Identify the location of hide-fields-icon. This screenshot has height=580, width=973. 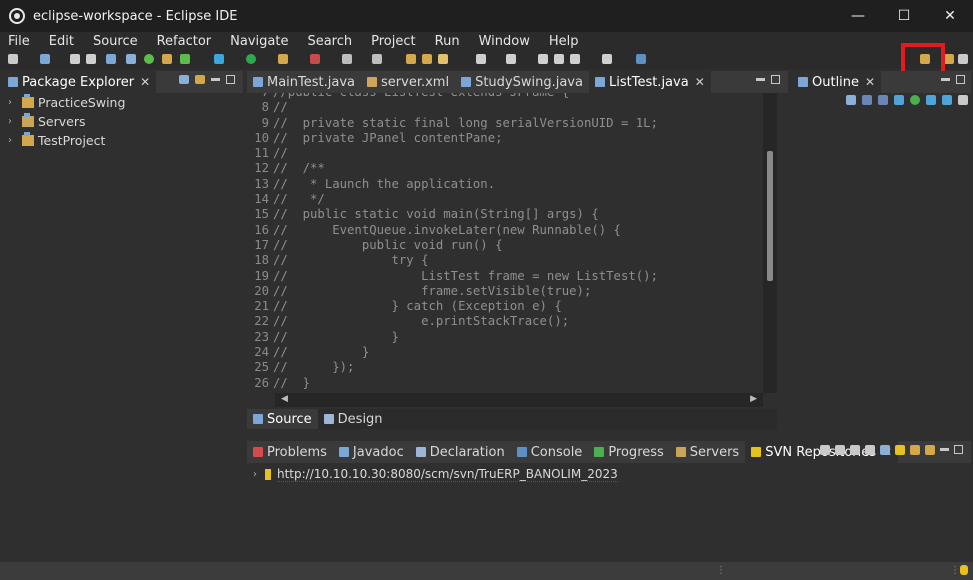
(883, 100).